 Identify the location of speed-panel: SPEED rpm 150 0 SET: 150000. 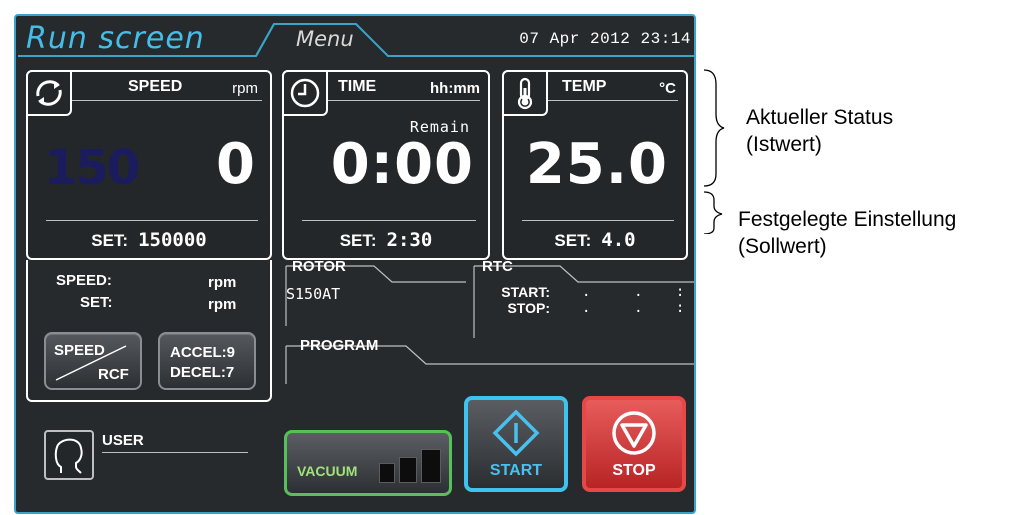
(149, 165).